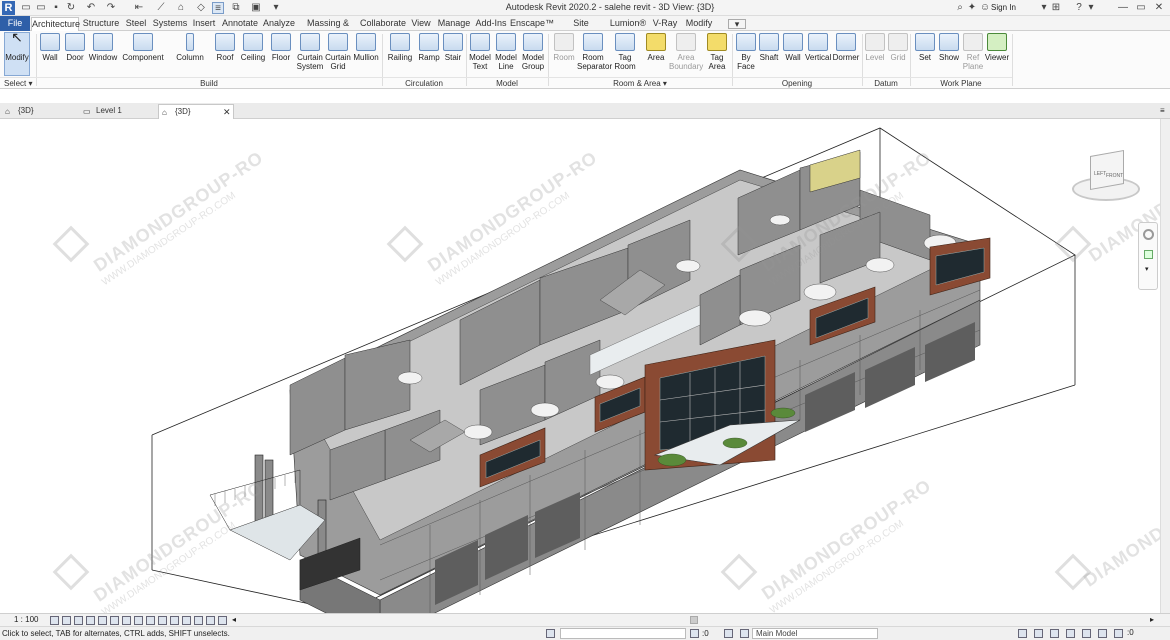  I want to click on tab-enscape: Enscape™, so click(532, 24).